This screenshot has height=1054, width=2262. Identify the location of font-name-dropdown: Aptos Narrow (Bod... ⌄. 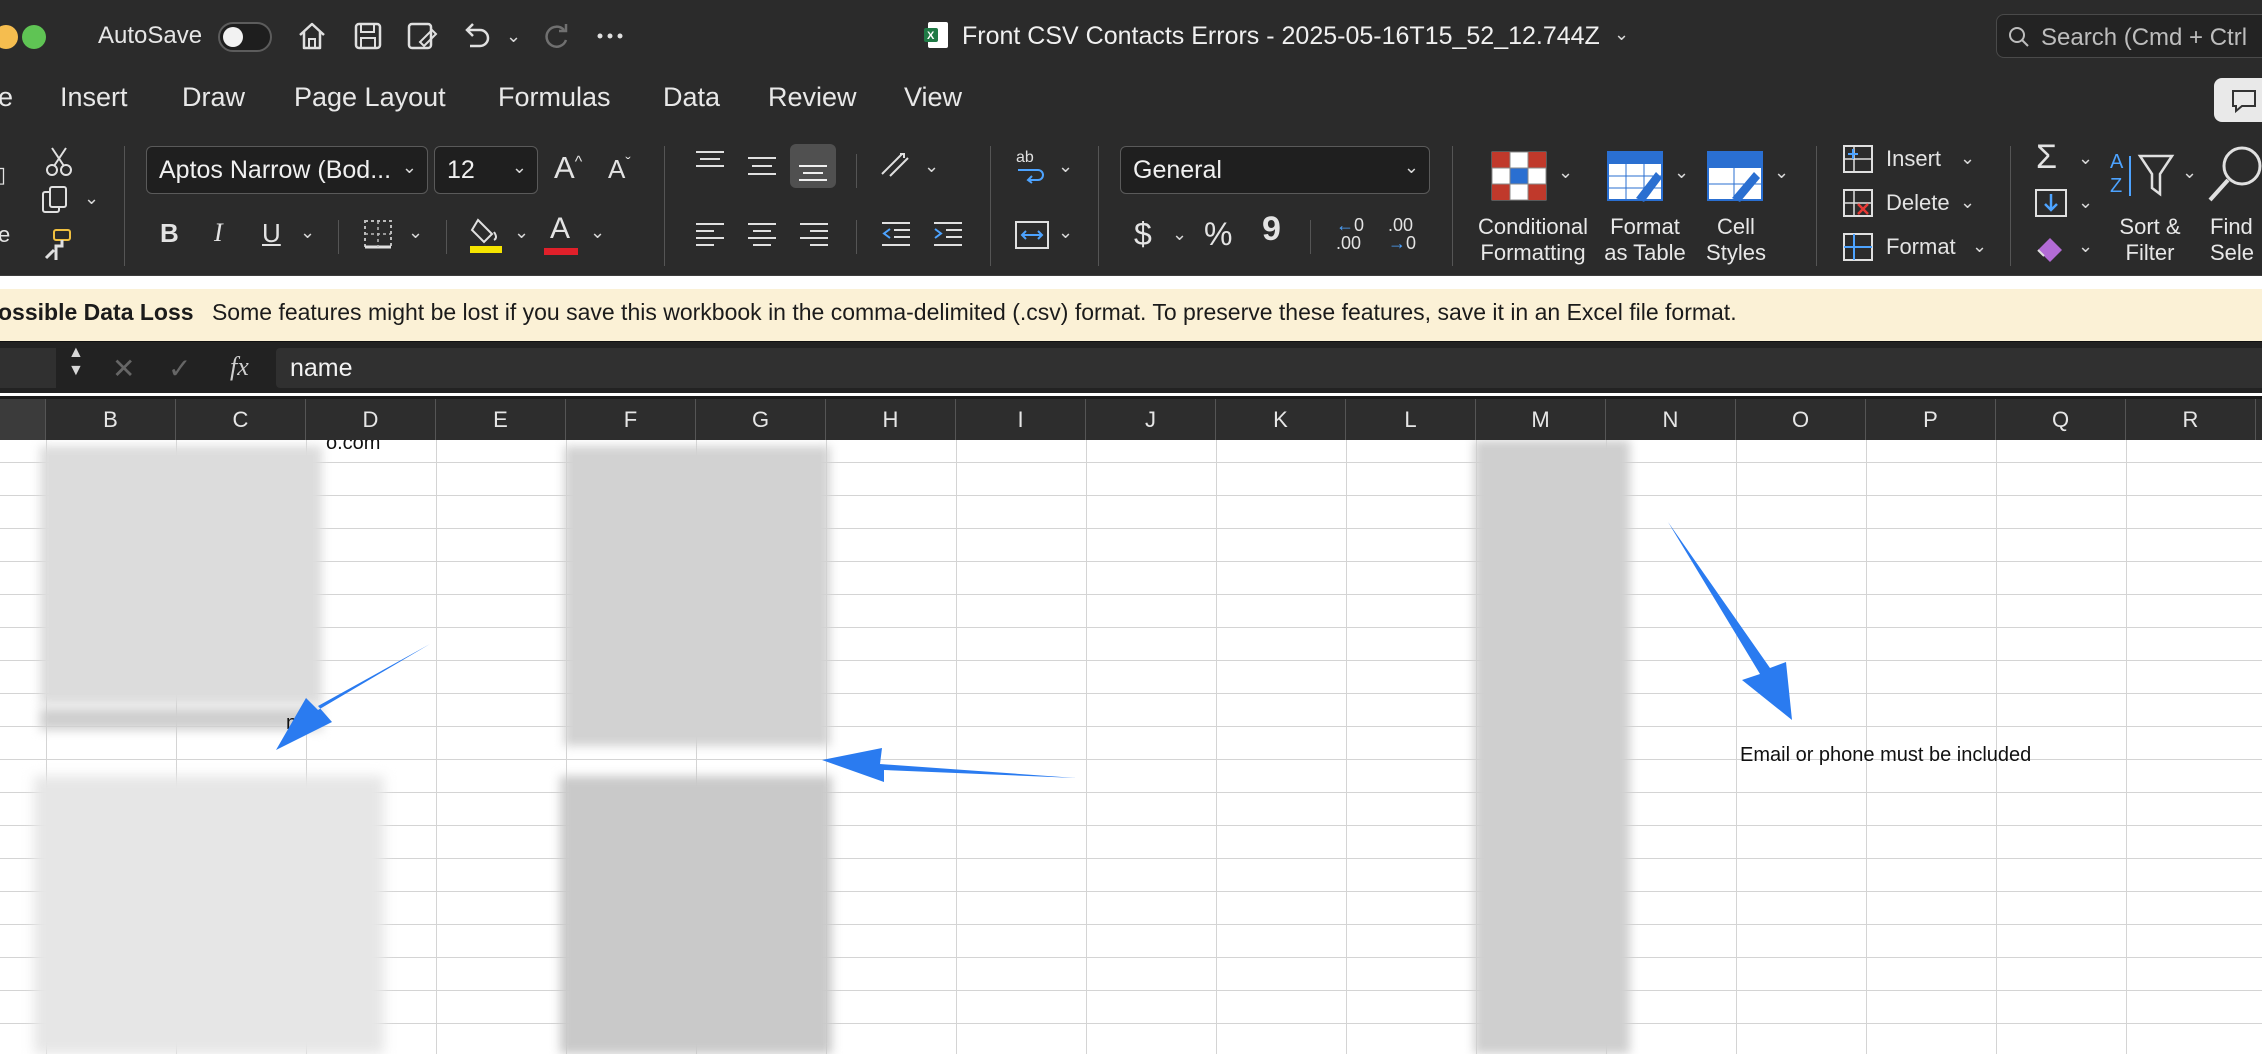
(287, 170).